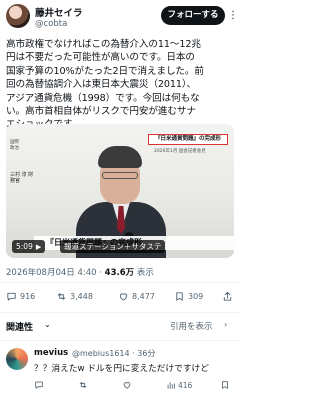 Image resolution: width=320 pixels, height=404 pixels. What do you see at coordinates (103, 98) in the screenshot?
I see `post-text-line: アジア通貨危機（1998）です。今回は何もな` at bounding box center [103, 98].